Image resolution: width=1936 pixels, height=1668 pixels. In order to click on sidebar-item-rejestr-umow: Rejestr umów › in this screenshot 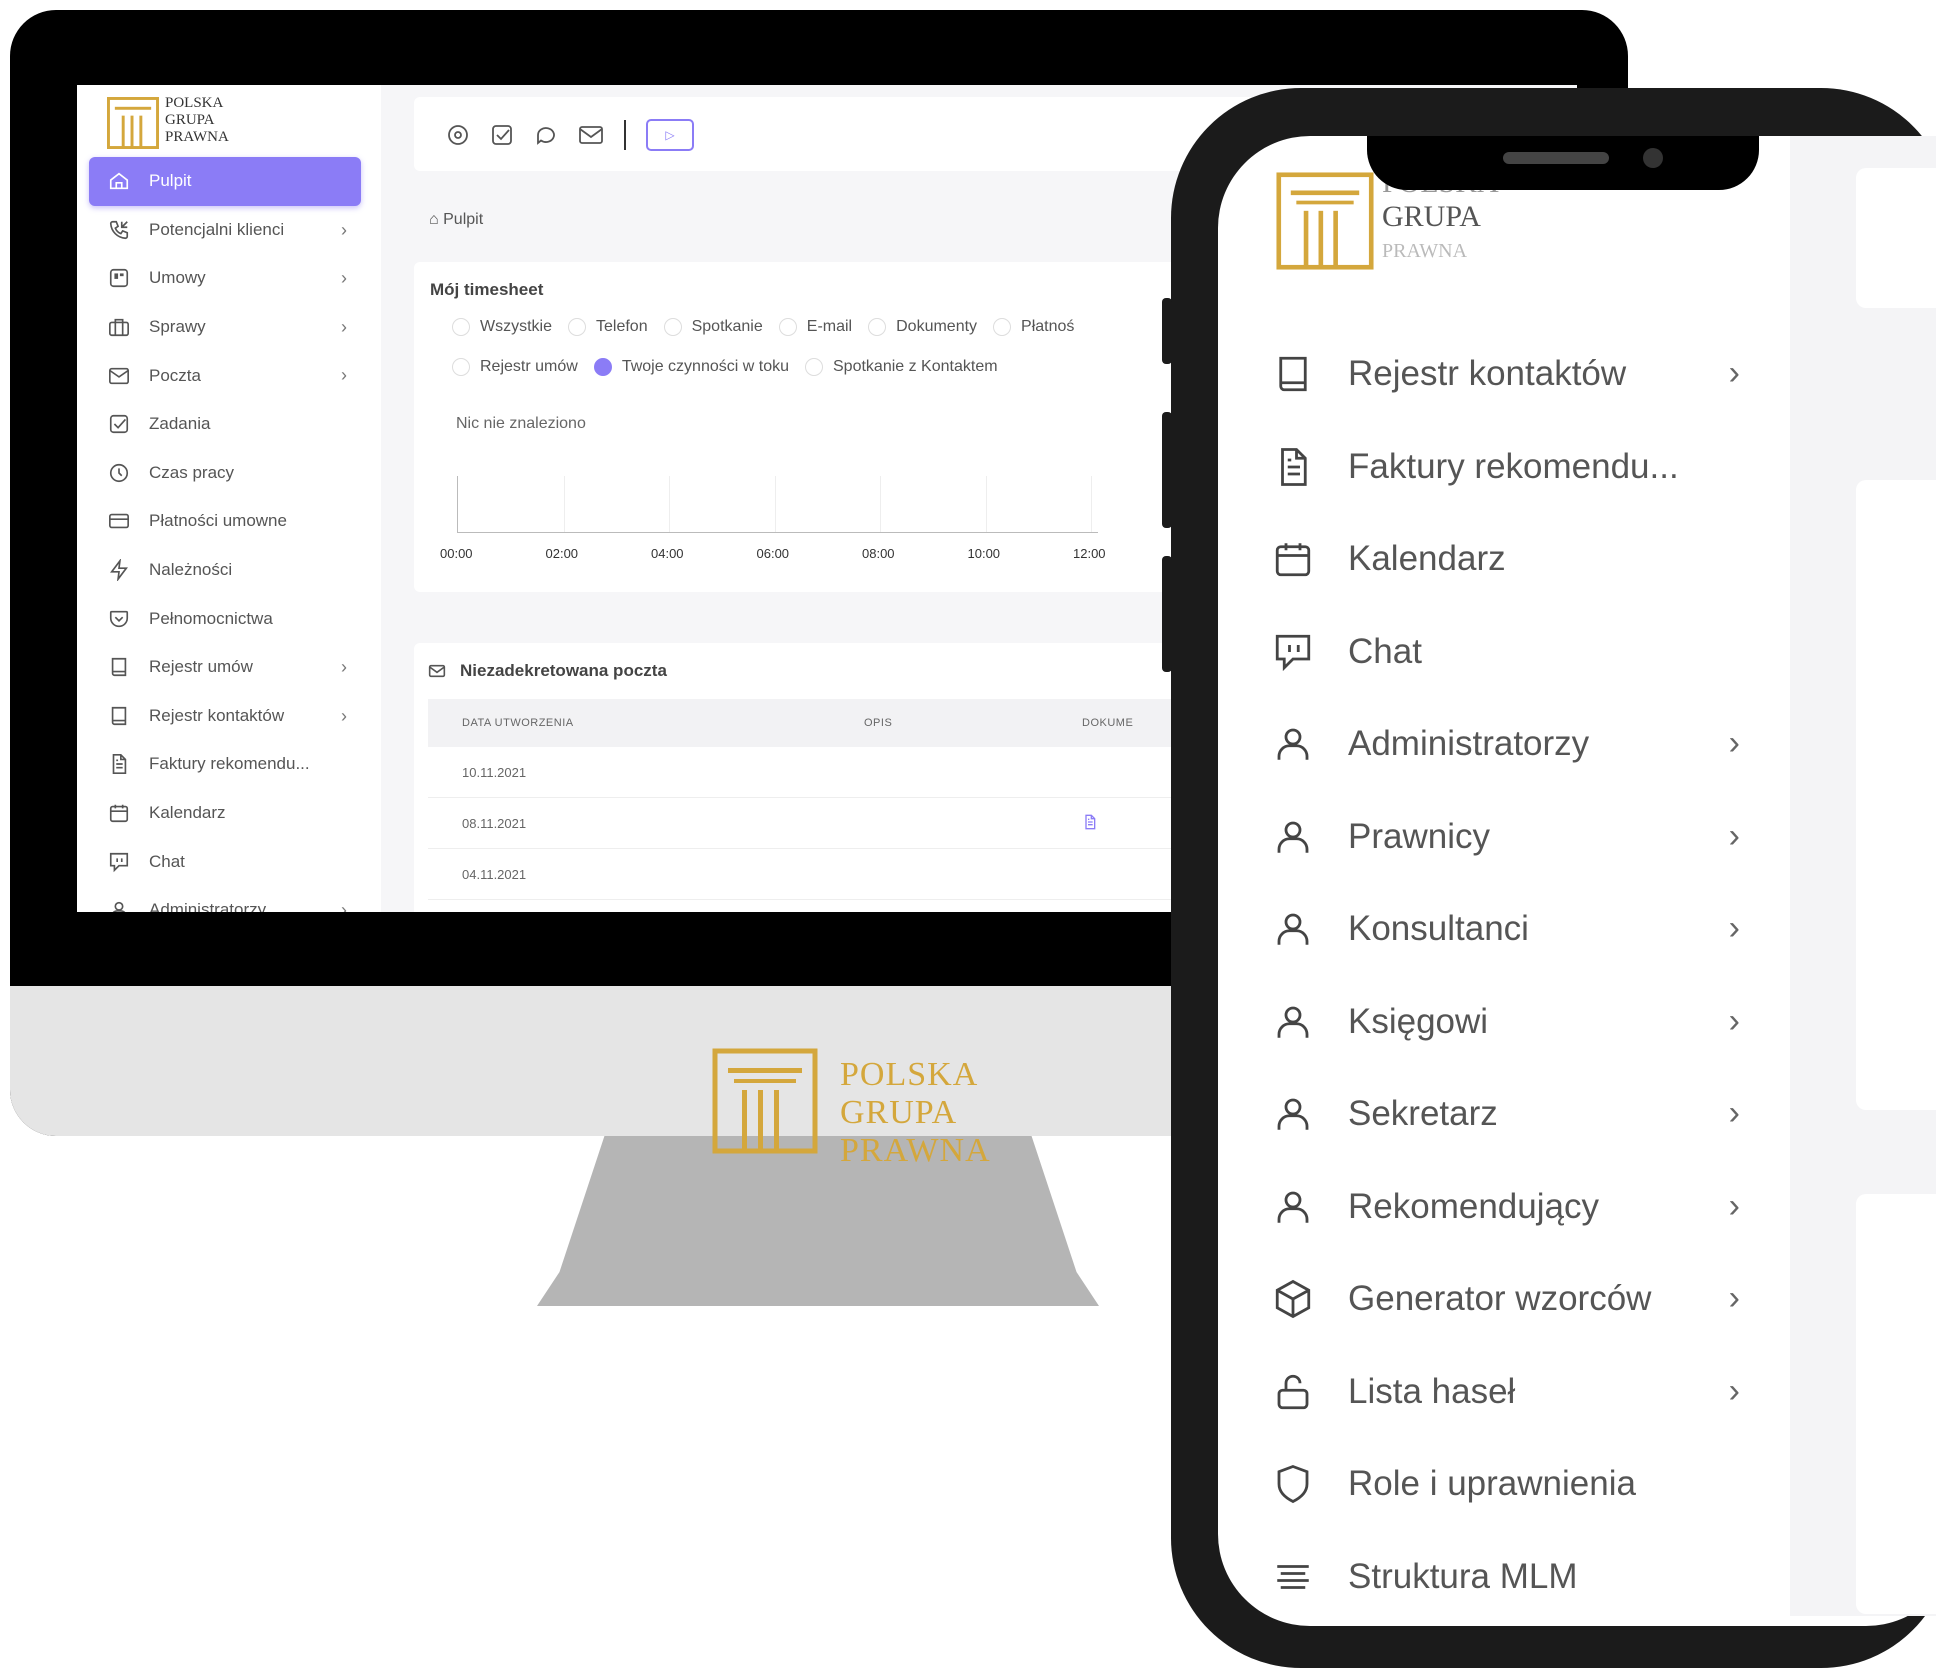, I will do `click(225, 667)`.